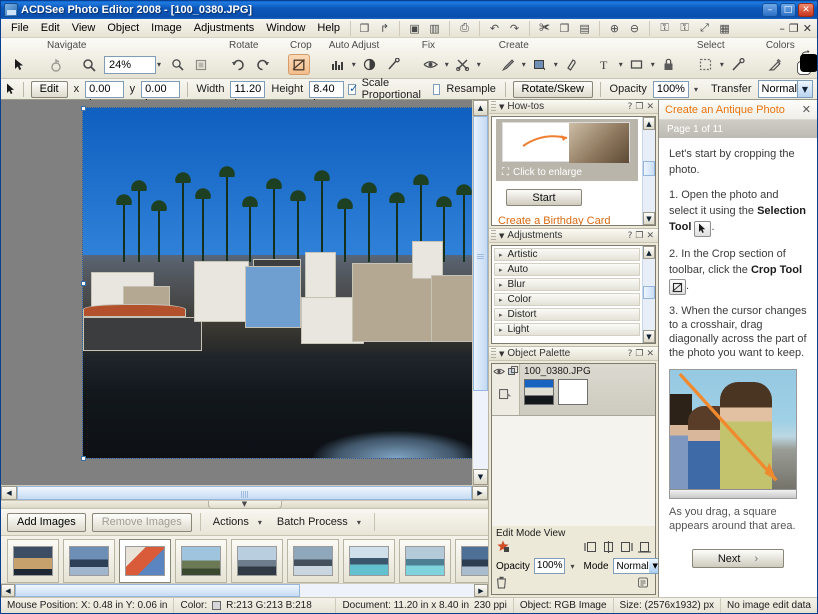  Describe the element at coordinates (359, 522) in the screenshot. I see `batch-process-caret-icon: ▾` at that location.